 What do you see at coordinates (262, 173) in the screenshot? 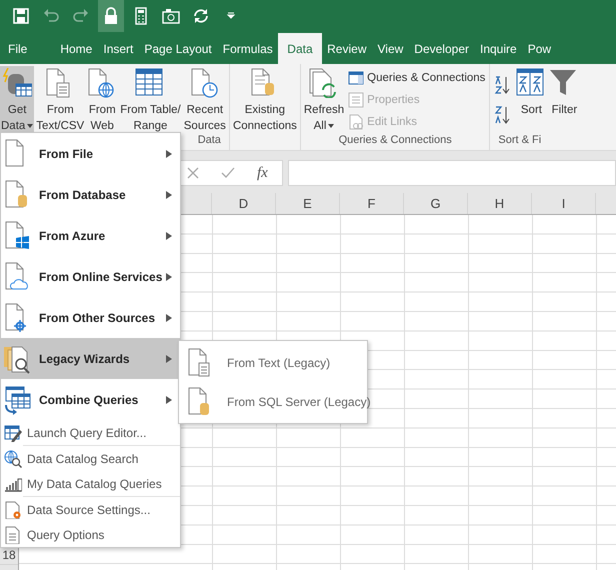
I see `insert-function-label: fx` at bounding box center [262, 173].